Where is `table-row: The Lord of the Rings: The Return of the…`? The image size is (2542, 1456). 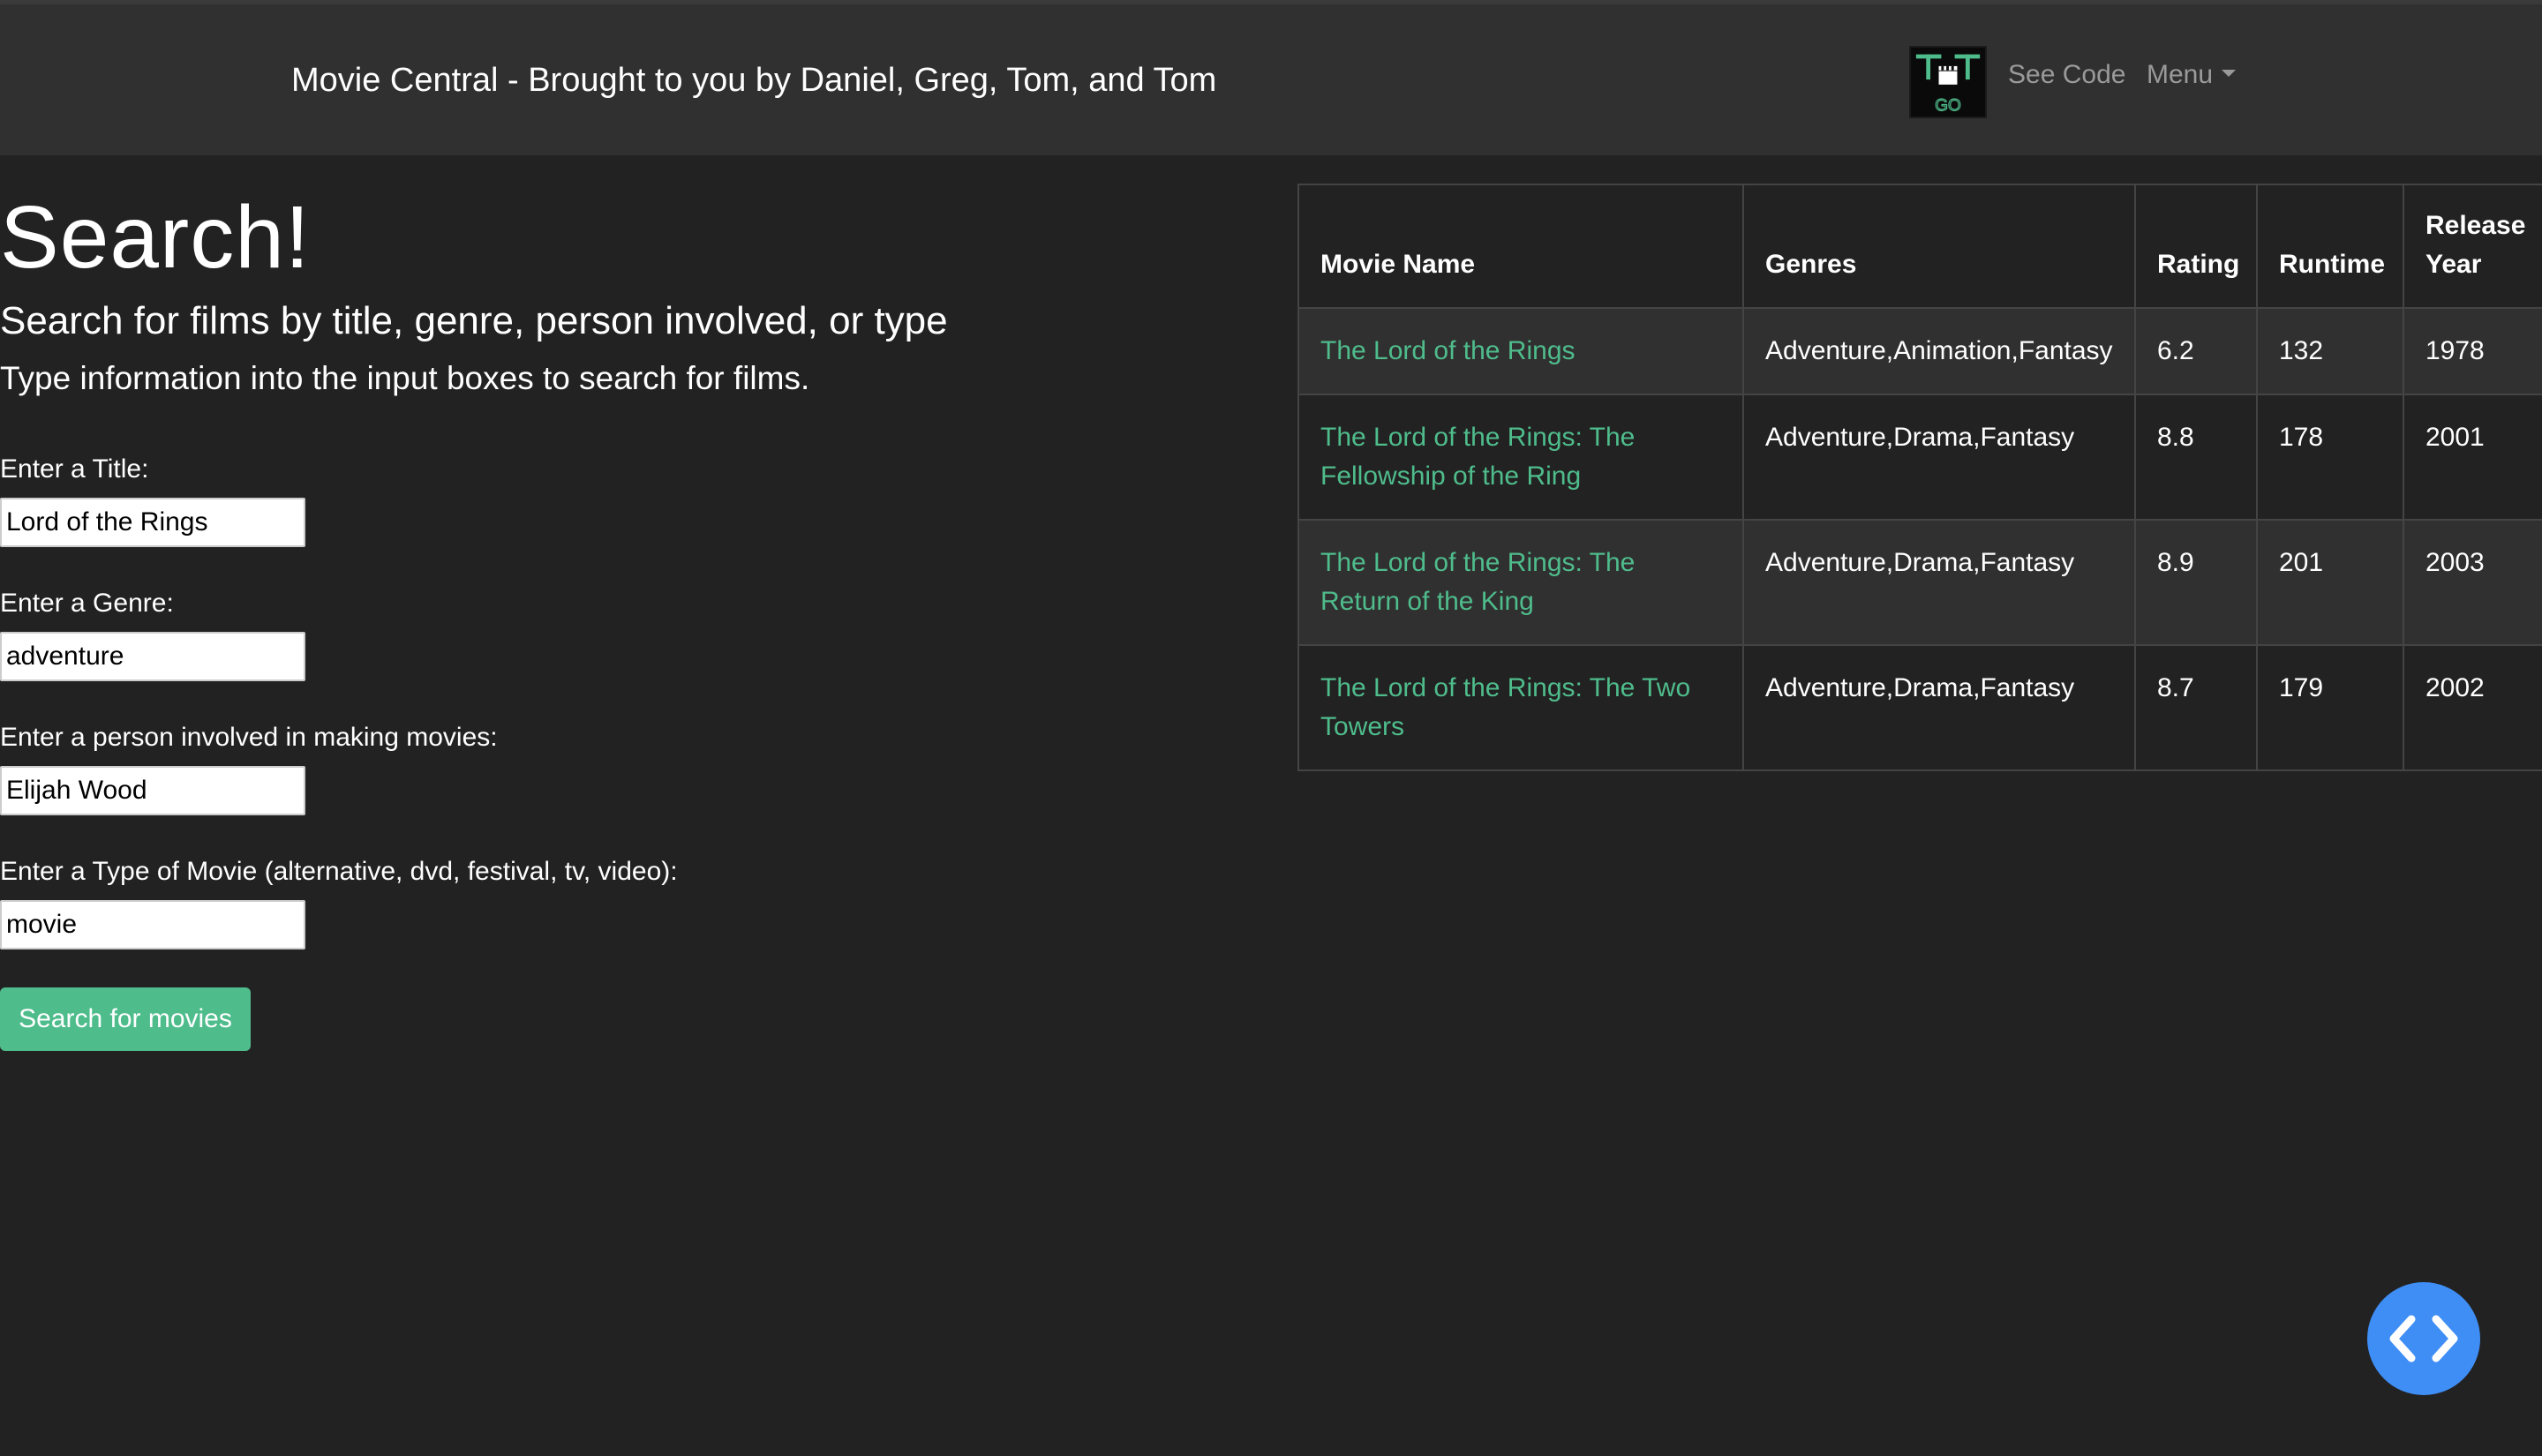
table-row: The Lord of the Rings: The Return of the… is located at coordinates (1920, 582).